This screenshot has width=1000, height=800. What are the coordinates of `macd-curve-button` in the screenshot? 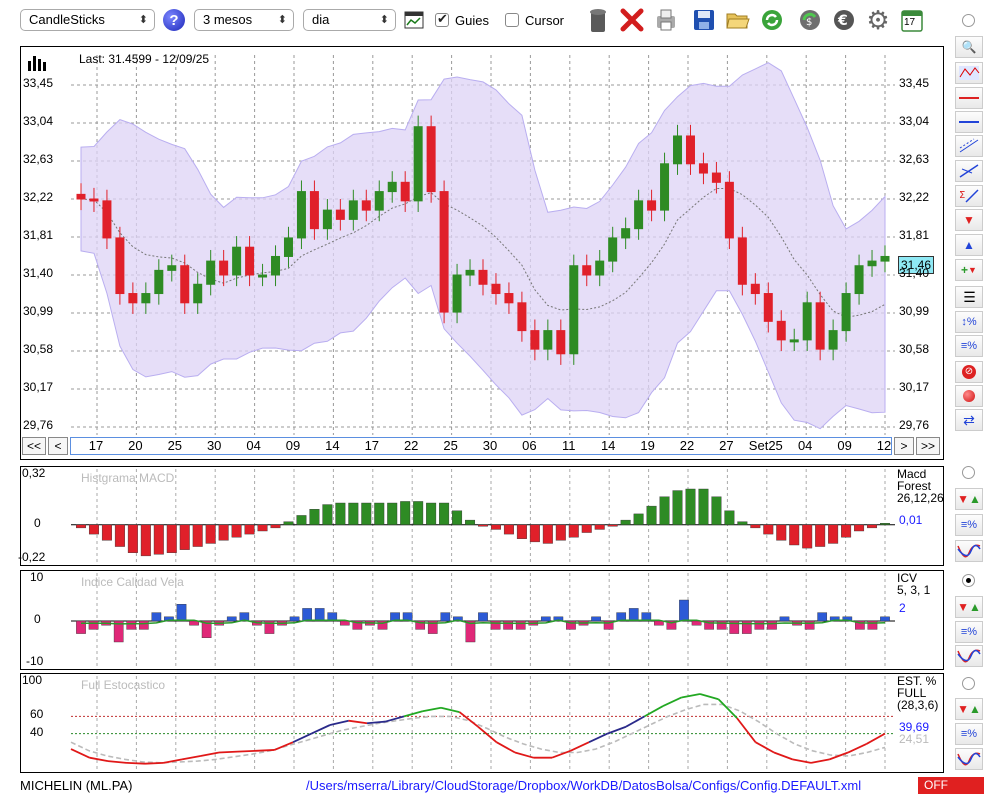 It's located at (969, 551).